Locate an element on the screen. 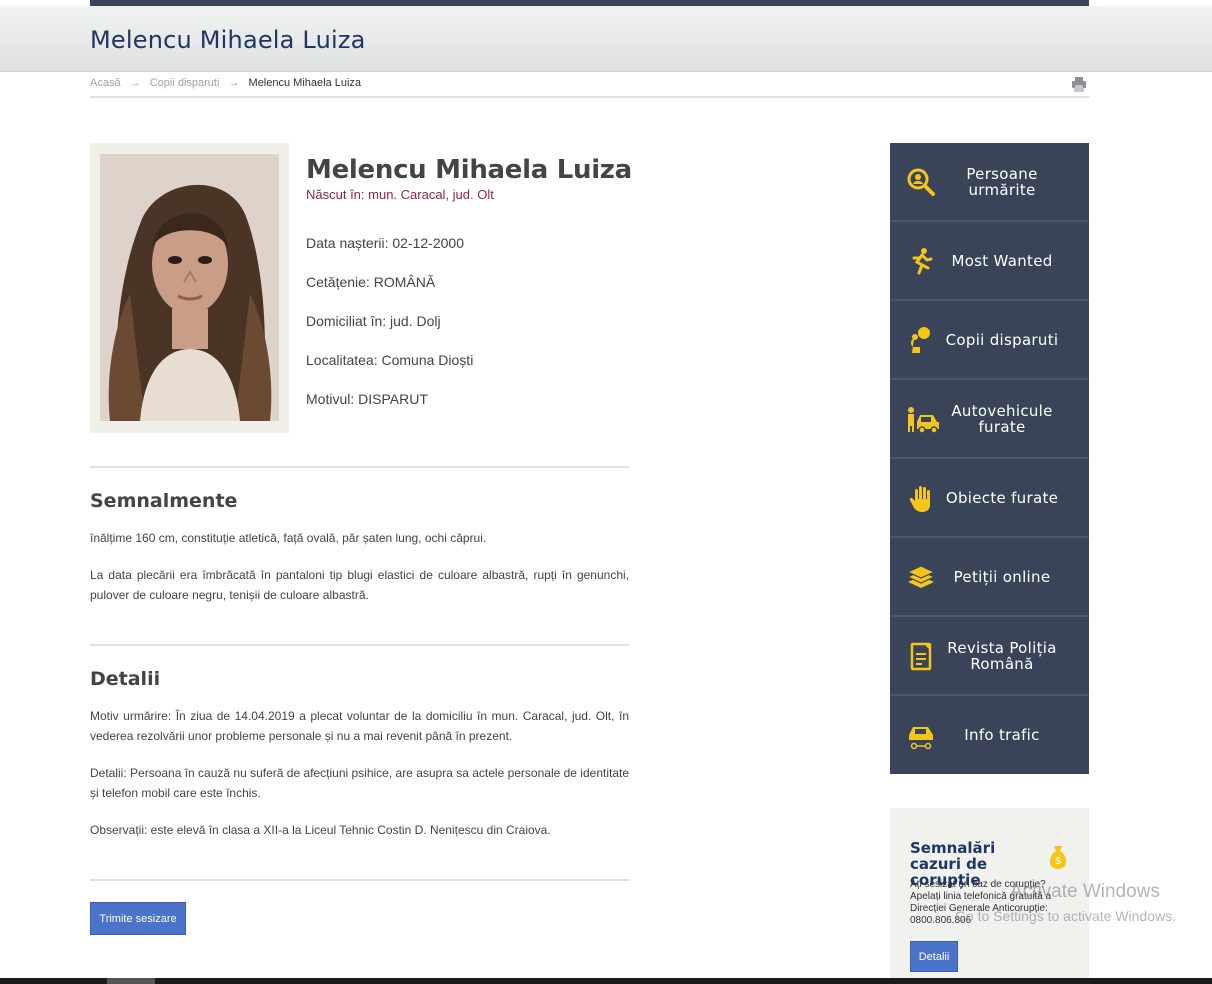 This screenshot has height=984, width=1212. sidebar-item-label: Revista Poliția Română is located at coordinates (1002, 656).